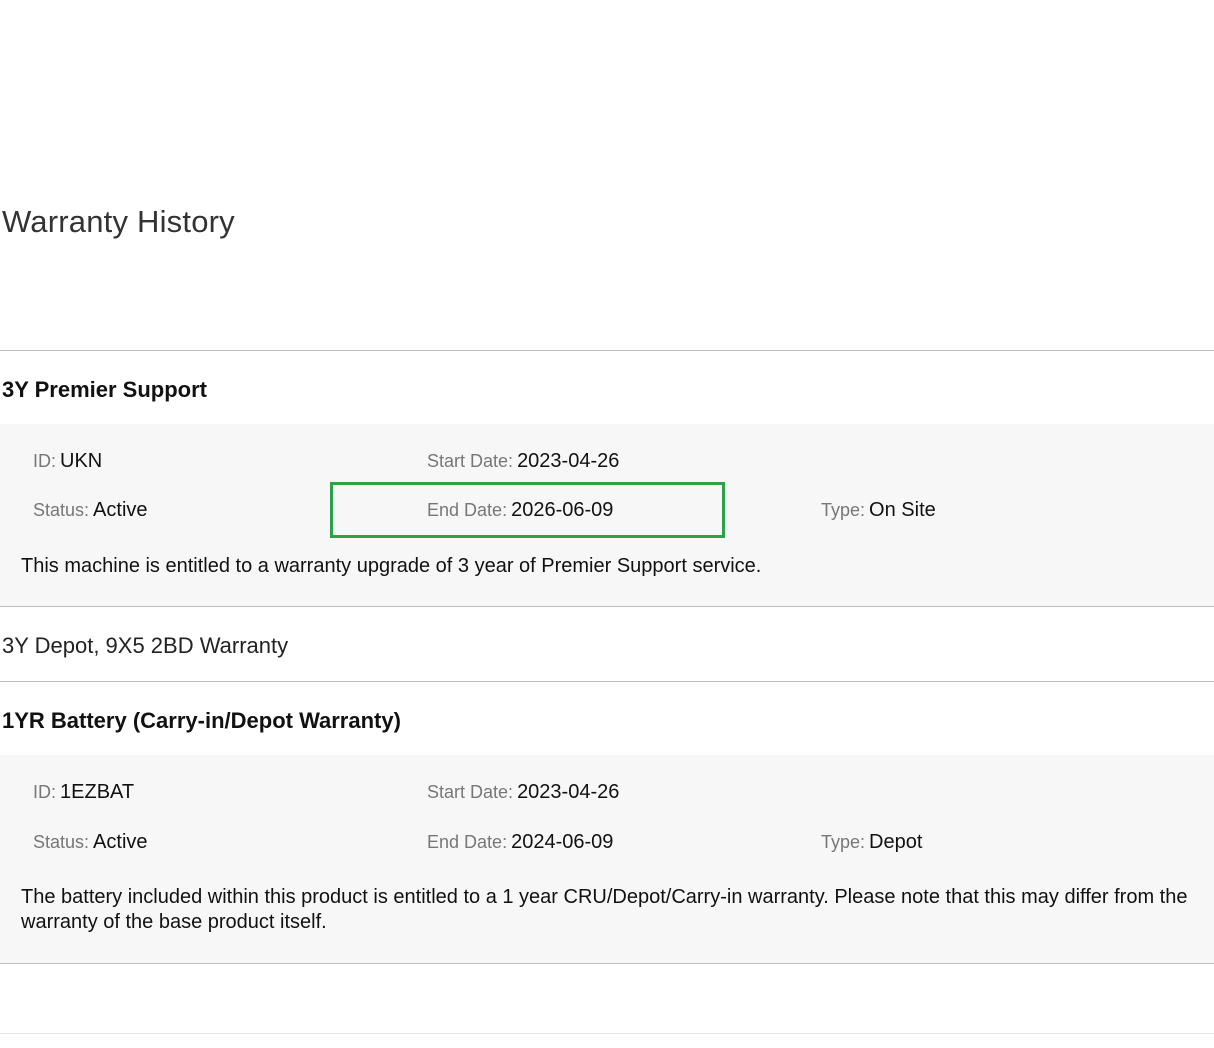  Describe the element at coordinates (201, 721) in the screenshot. I see `warranty-title-battery: 1YR Battery (Carry-in/Depot Warranty)` at that location.